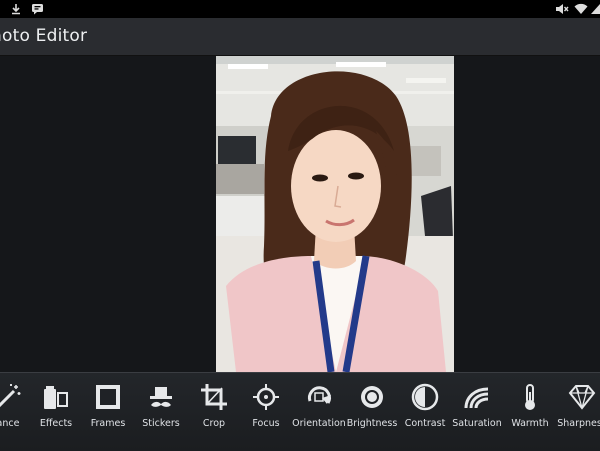 The height and width of the screenshot is (451, 600). Describe the element at coordinates (266, 397) in the screenshot. I see `focus-icon` at that location.